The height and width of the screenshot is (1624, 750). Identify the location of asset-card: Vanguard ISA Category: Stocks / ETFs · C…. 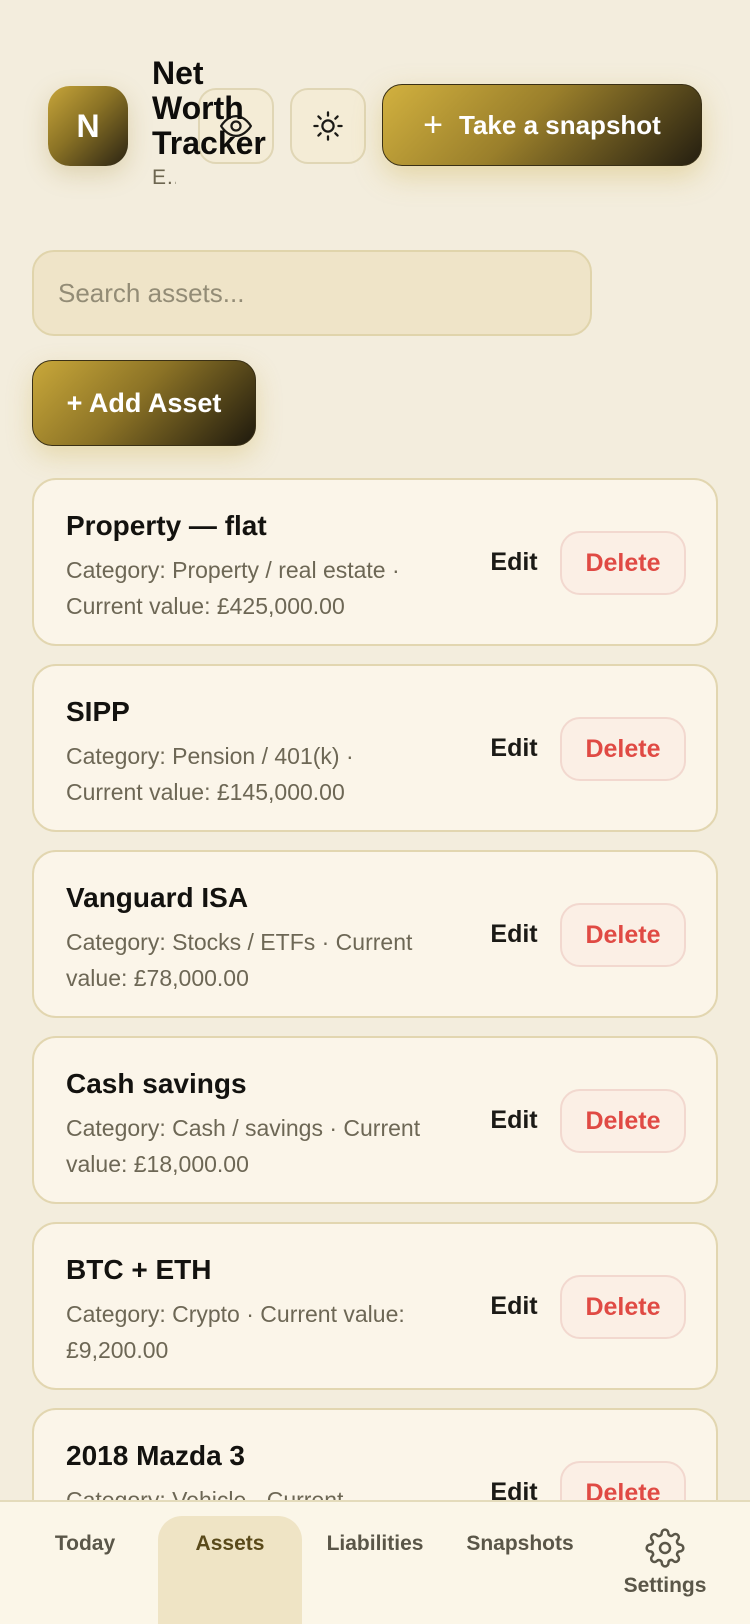
(375, 934).